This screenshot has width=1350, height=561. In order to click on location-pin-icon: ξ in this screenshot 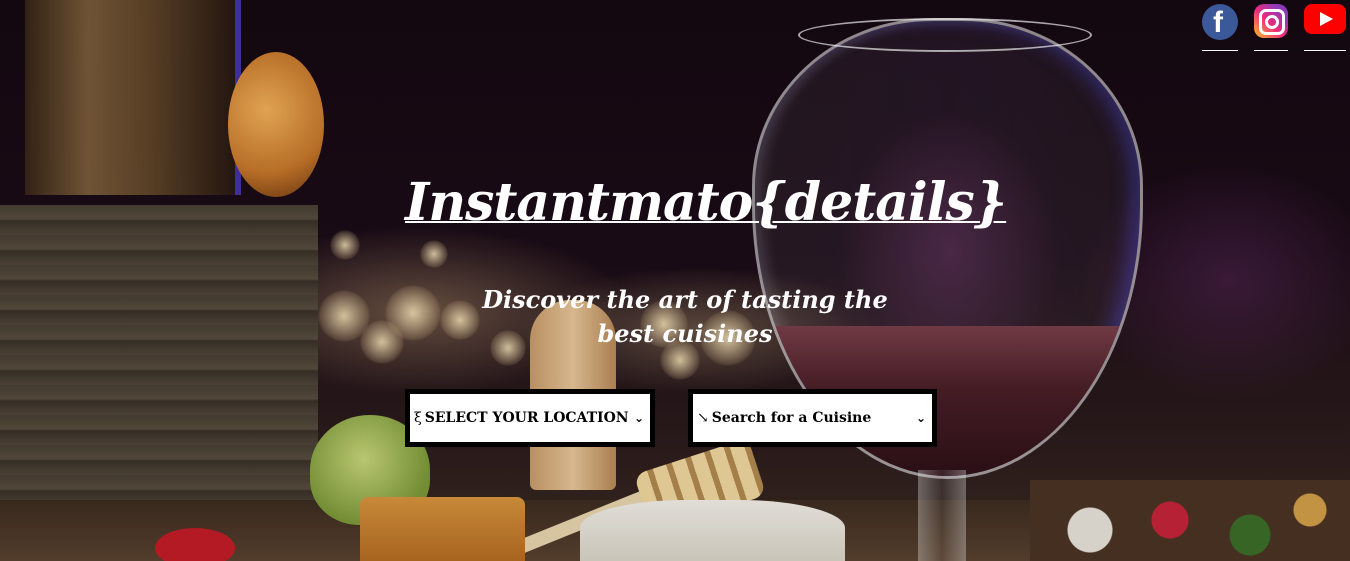, I will do `click(418, 418)`.